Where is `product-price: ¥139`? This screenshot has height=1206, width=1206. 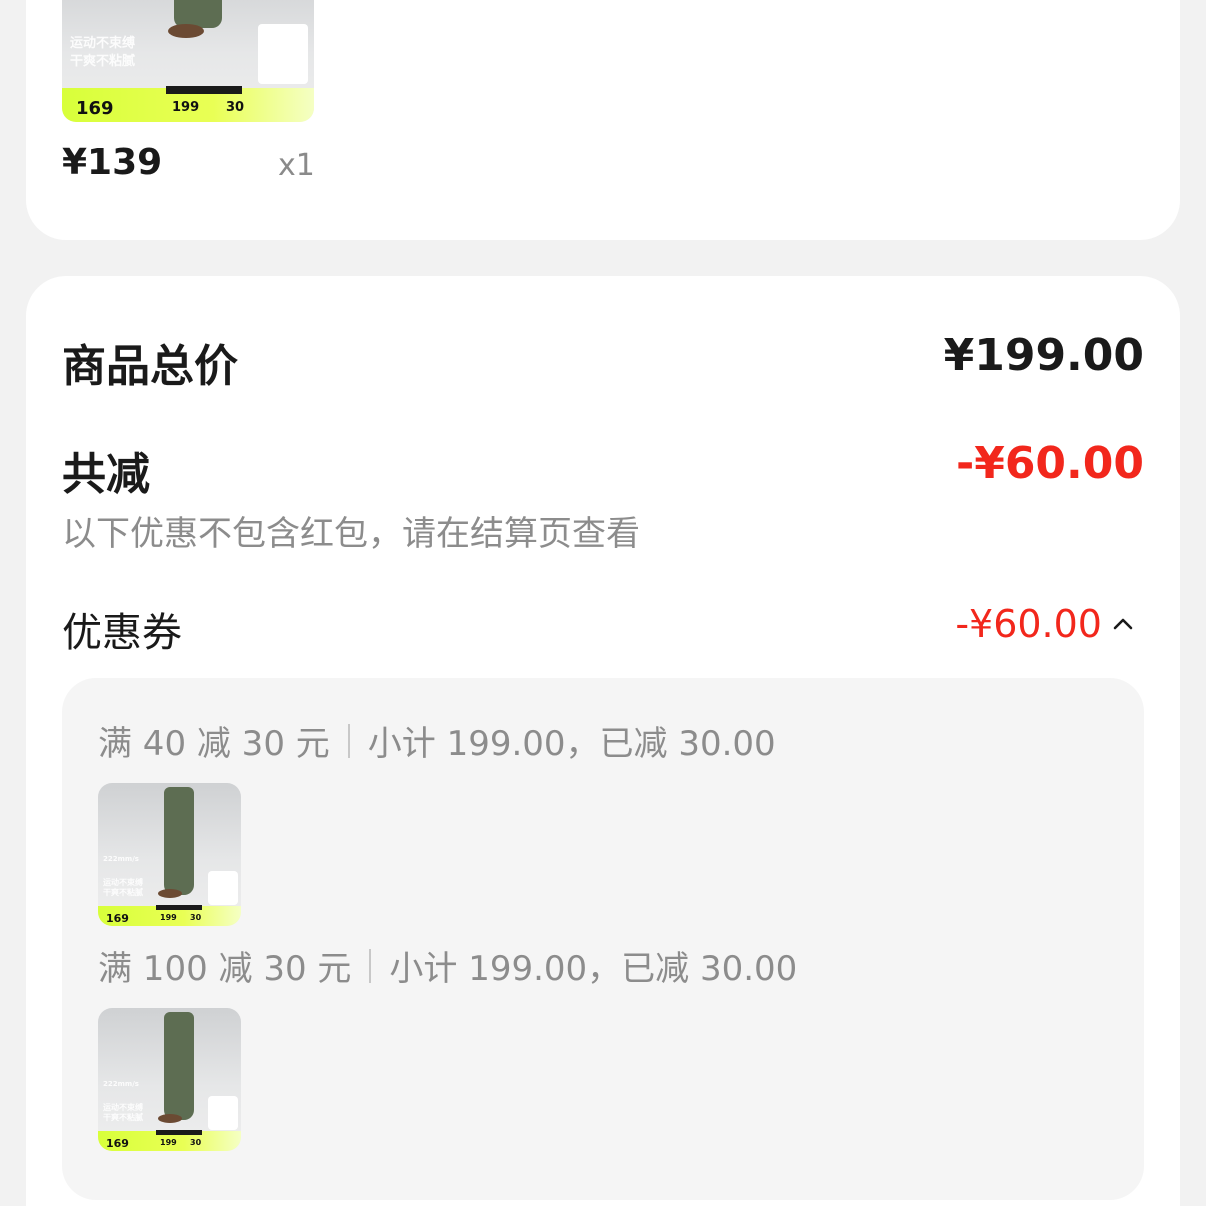
product-price: ¥139 is located at coordinates (112, 162).